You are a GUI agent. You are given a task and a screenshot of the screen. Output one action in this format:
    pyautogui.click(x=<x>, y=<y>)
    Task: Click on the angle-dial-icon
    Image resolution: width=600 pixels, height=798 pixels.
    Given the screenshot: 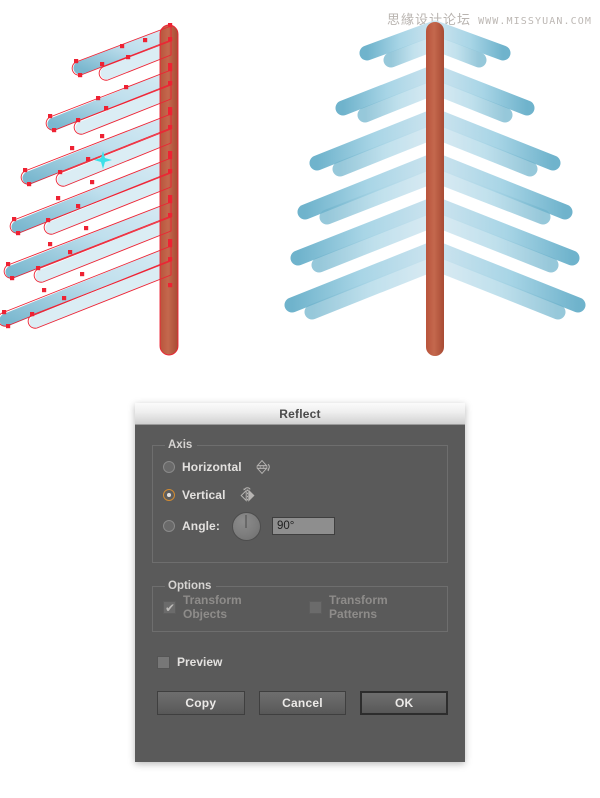 What is the action you would take?
    pyautogui.click(x=246, y=526)
    